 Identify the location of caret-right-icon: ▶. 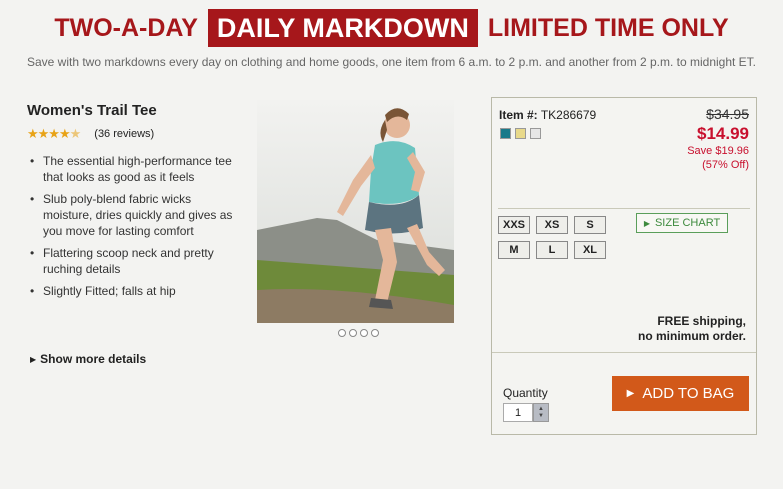
(33, 359).